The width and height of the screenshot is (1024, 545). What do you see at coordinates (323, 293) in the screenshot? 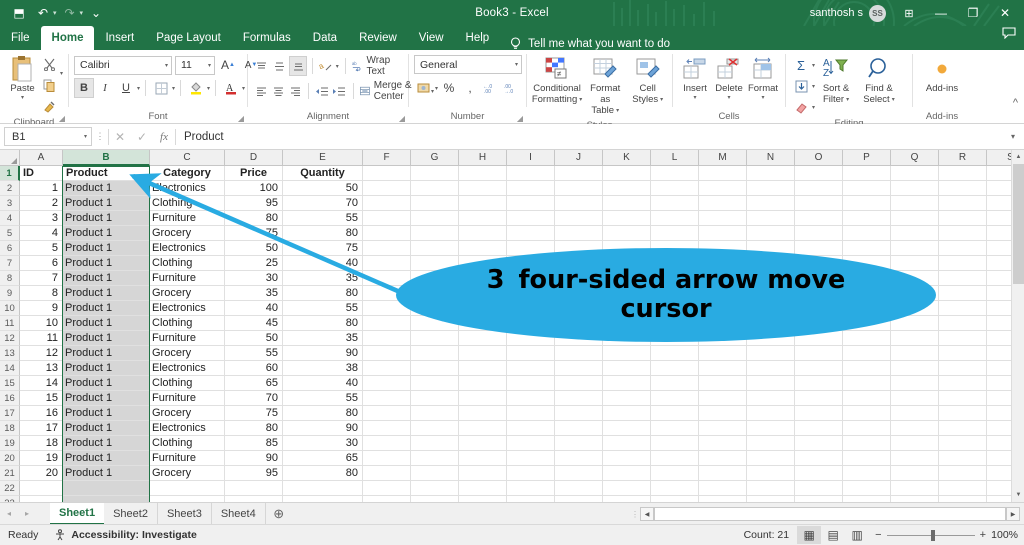
I see `cell-E9: 80` at bounding box center [323, 293].